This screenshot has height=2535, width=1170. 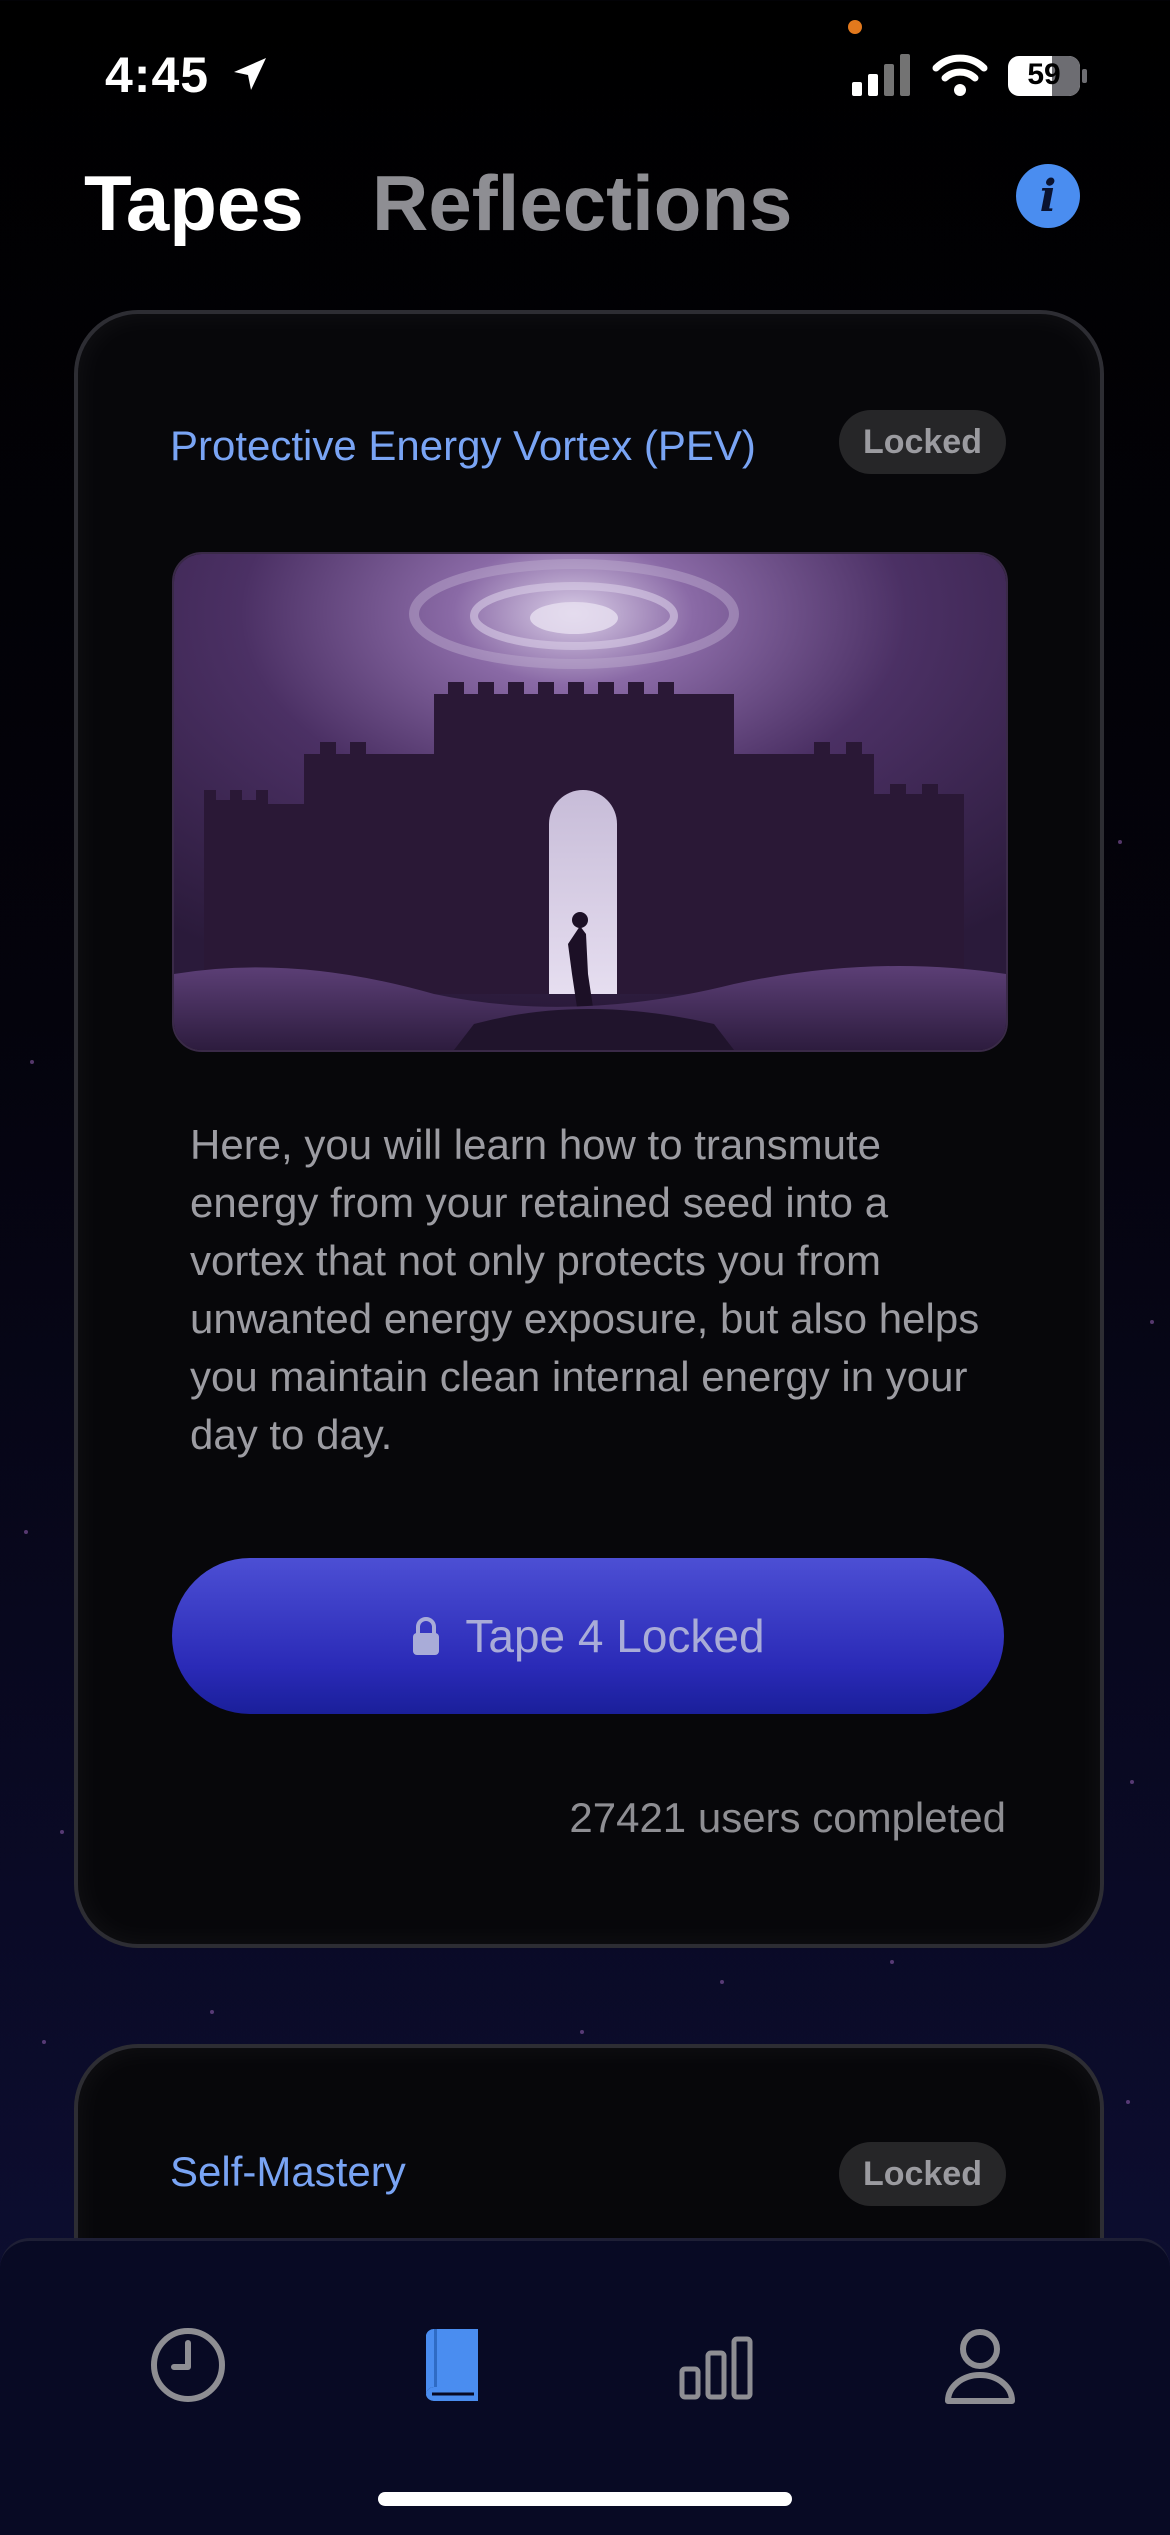 I want to click on tape-title: Protective Energy Vortex (PEV), so click(x=463, y=445).